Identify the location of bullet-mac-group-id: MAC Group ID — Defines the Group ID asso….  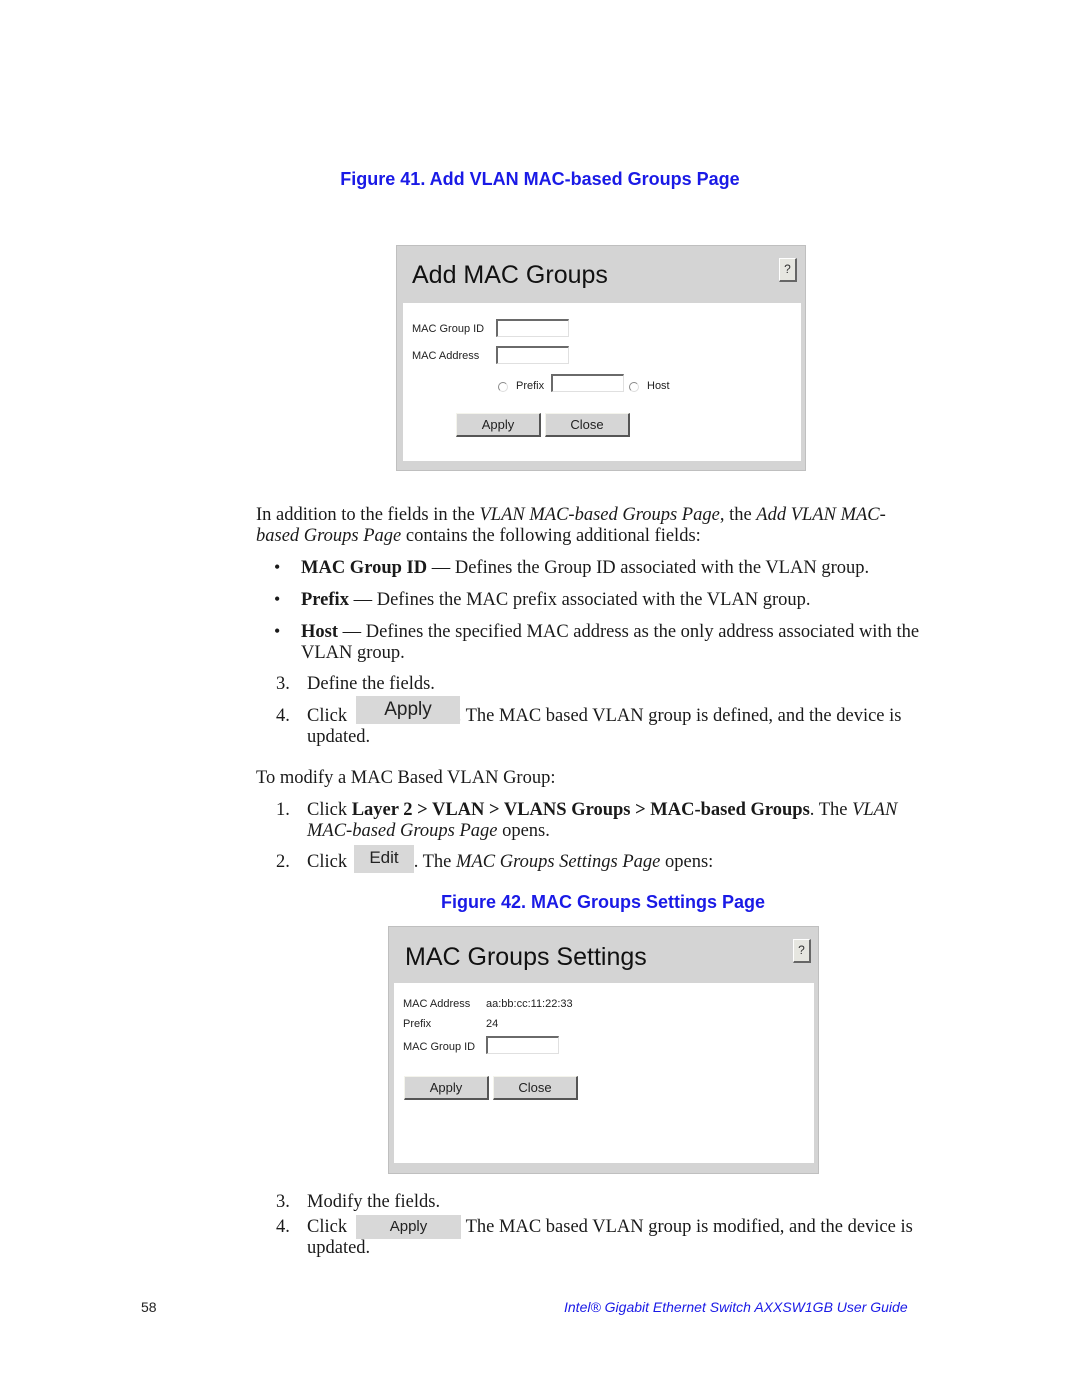
(585, 568).